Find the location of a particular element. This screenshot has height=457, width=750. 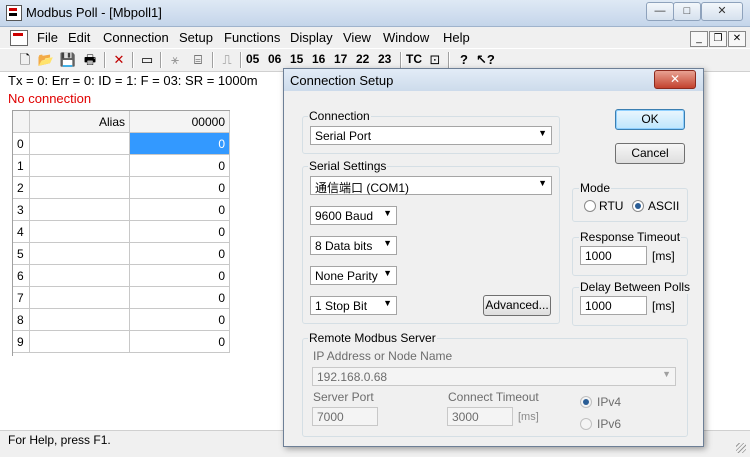

connect-timeout-input is located at coordinates (480, 416).